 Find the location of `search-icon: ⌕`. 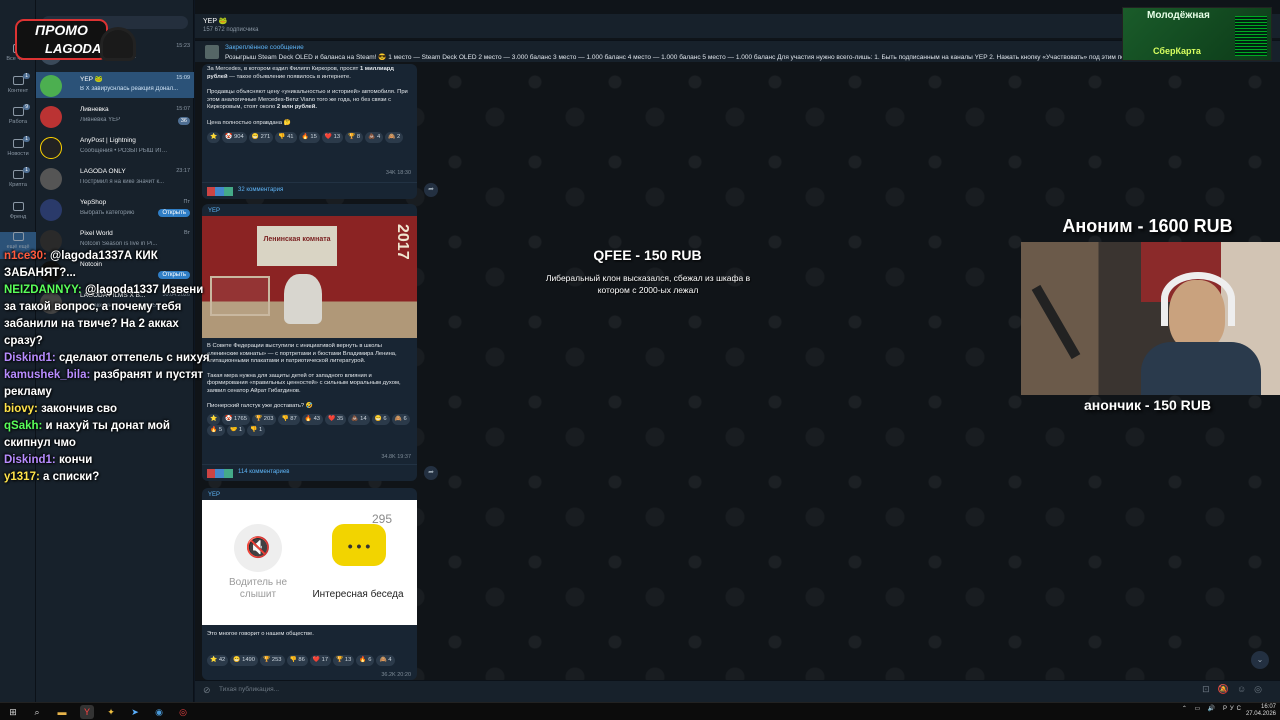

search-icon: ⌕ is located at coordinates (37, 712).